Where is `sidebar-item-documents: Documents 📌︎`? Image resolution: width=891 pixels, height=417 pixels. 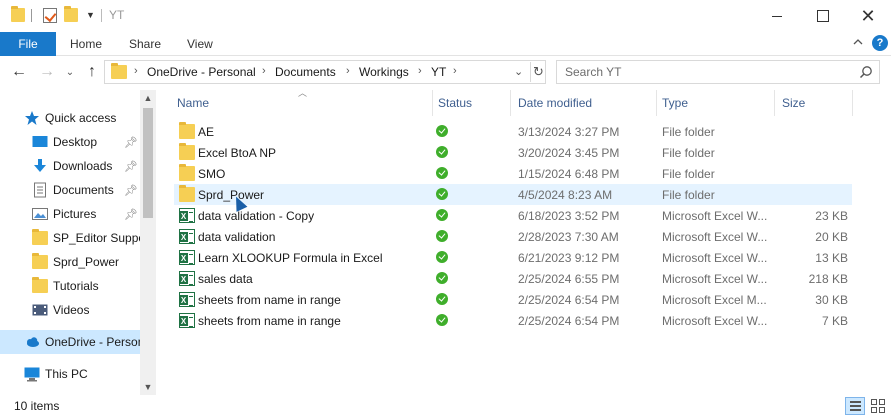 sidebar-item-documents: Documents 📌︎ is located at coordinates (70, 190).